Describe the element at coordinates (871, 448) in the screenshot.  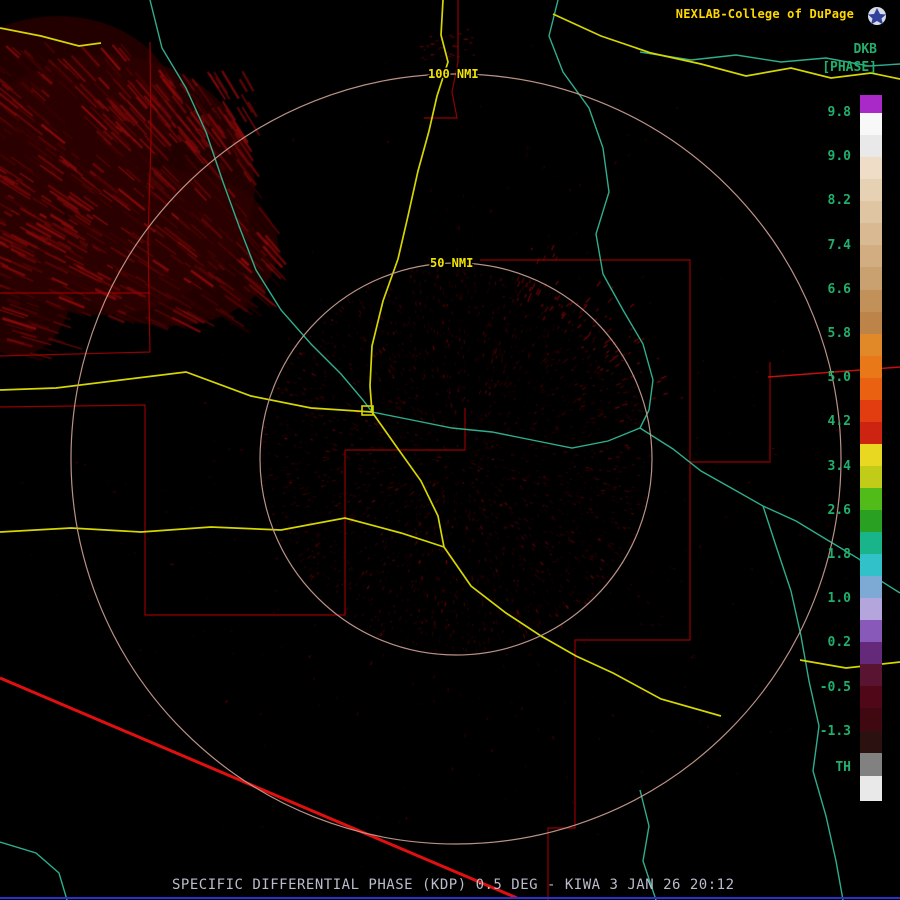
I see `colorbar` at that location.